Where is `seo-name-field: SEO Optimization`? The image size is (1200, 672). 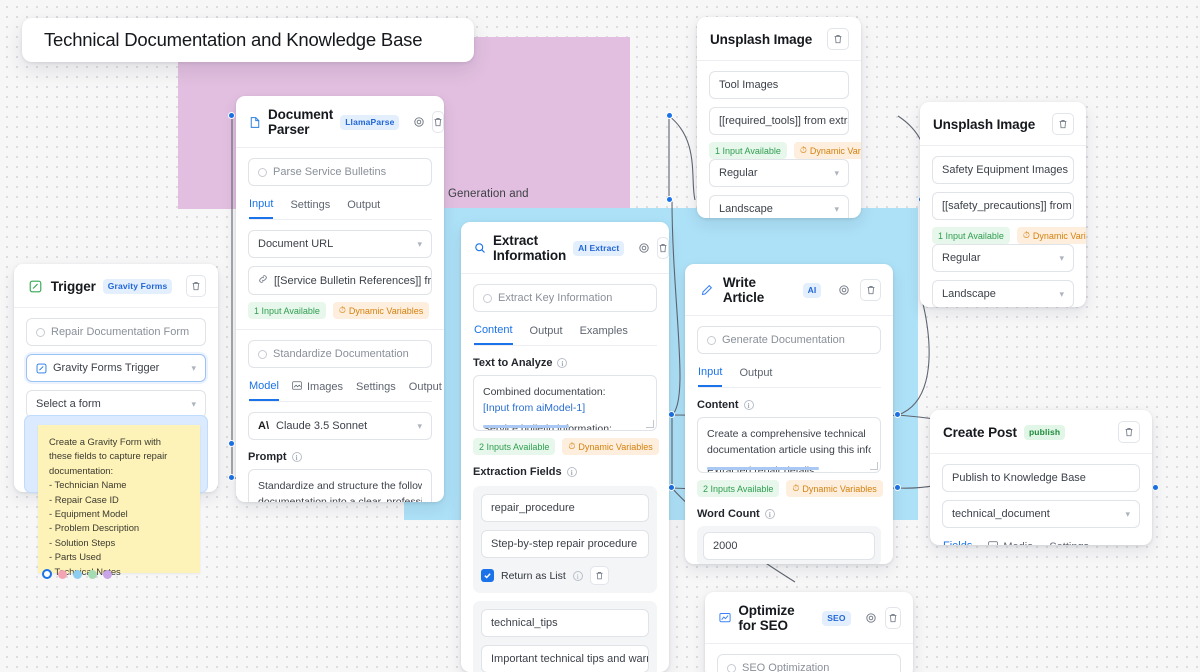 seo-name-field: SEO Optimization is located at coordinates (809, 663).